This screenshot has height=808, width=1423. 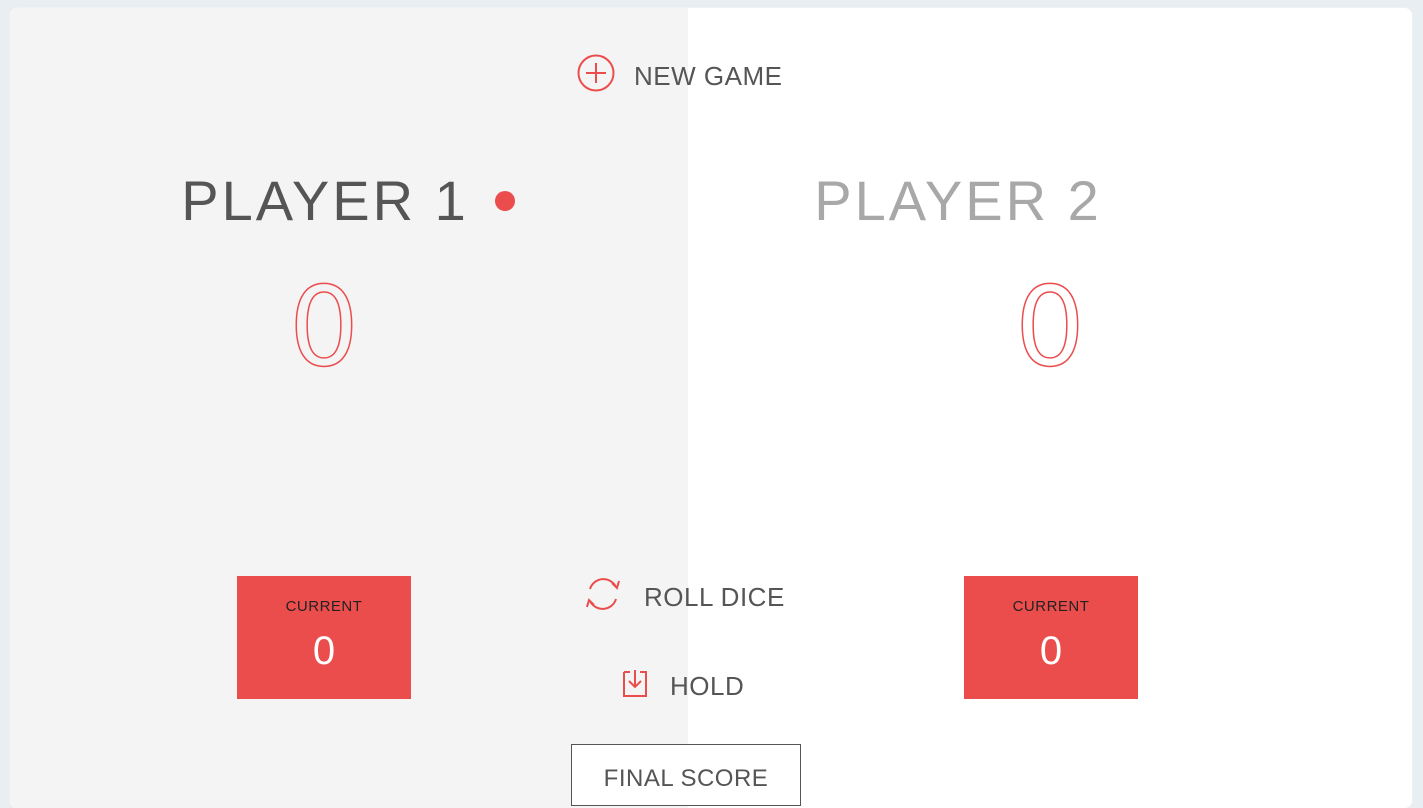 What do you see at coordinates (1051, 606) in the screenshot?
I see `player-2-current-label: CURRENT` at bounding box center [1051, 606].